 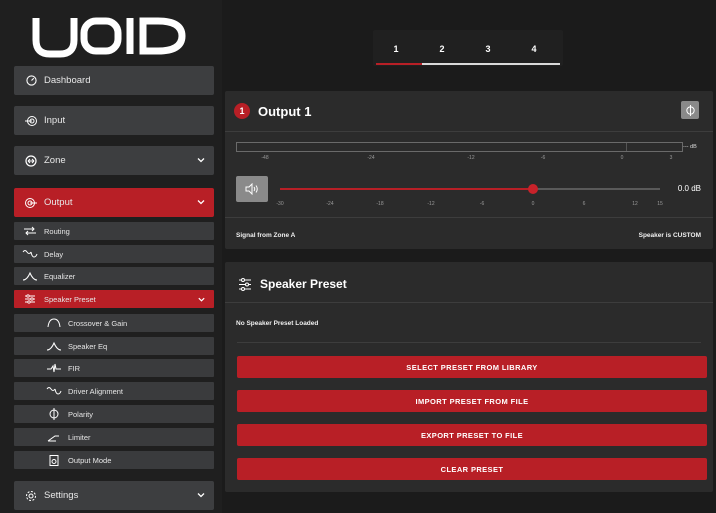 What do you see at coordinates (81, 414) in the screenshot?
I see `sidebar-item-label: Polarity` at bounding box center [81, 414].